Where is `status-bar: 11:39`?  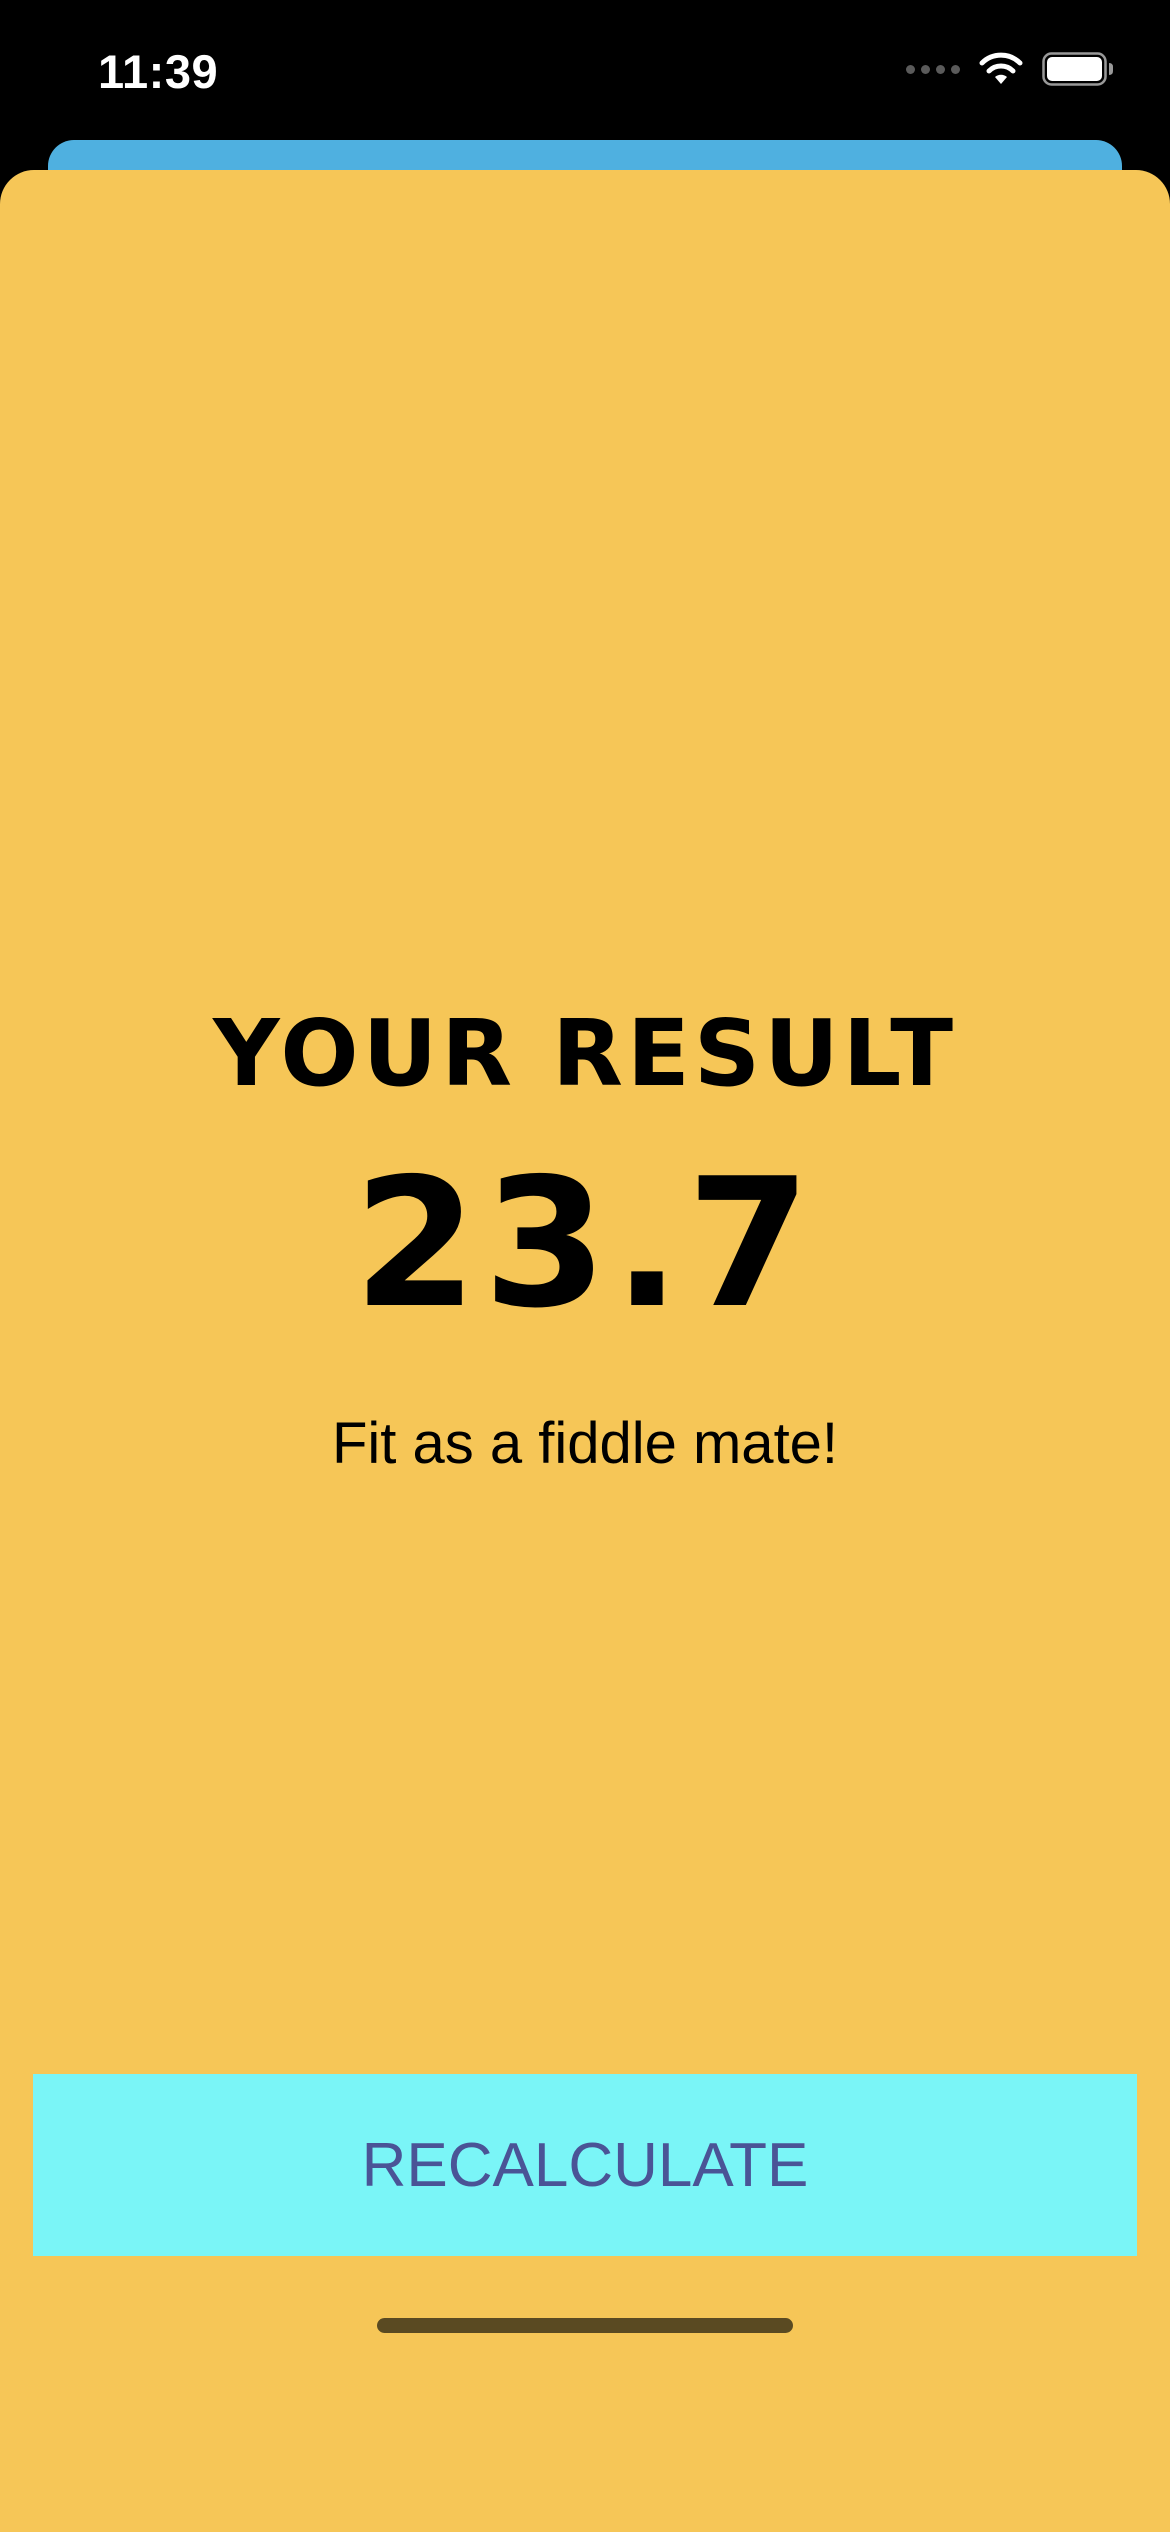
status-bar: 11:39 is located at coordinates (585, 70).